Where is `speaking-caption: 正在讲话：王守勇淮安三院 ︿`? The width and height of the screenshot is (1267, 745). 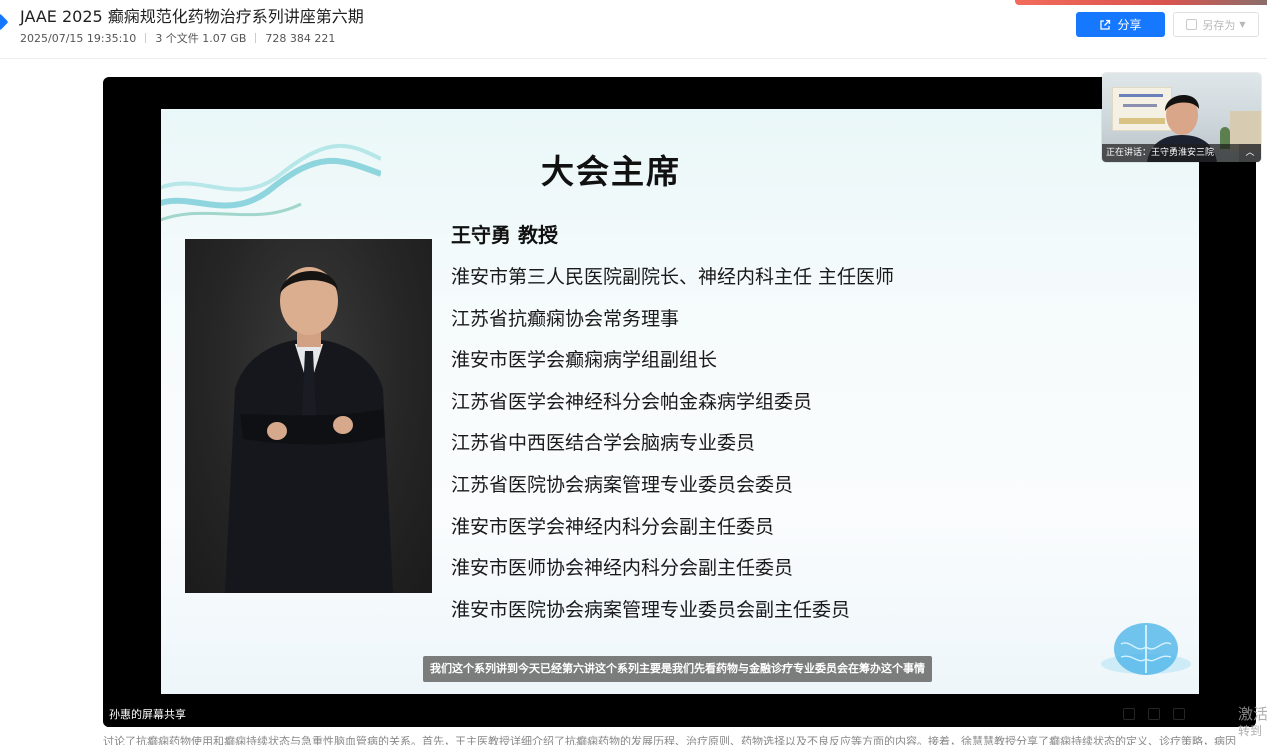 speaking-caption: 正在讲话：王守勇淮安三院 ︿ is located at coordinates (1181, 153).